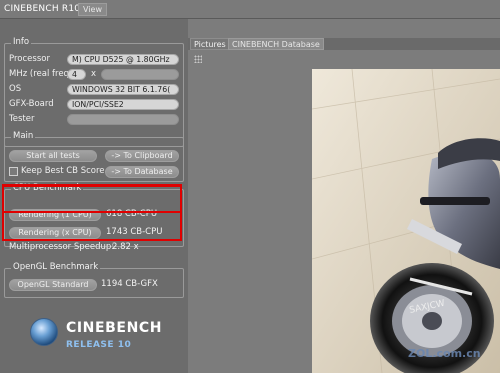 The width and height of the screenshot is (500, 373). I want to click on gfx-board-label: GFX-Board, so click(31, 104).